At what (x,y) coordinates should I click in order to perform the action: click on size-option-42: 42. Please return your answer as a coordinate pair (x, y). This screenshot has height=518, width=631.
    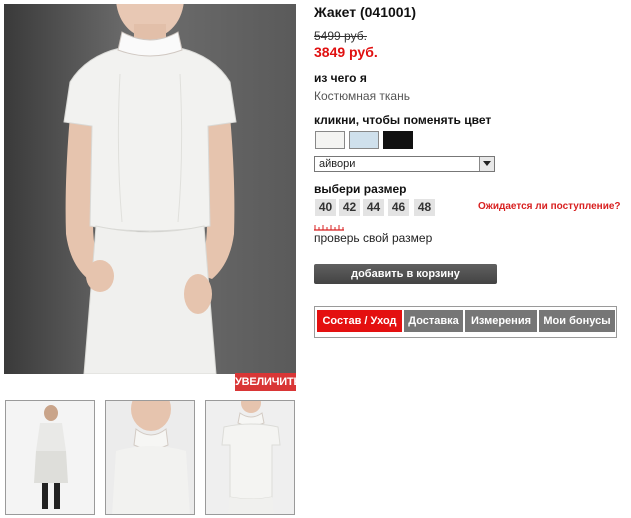
    Looking at the image, I should click on (349, 207).